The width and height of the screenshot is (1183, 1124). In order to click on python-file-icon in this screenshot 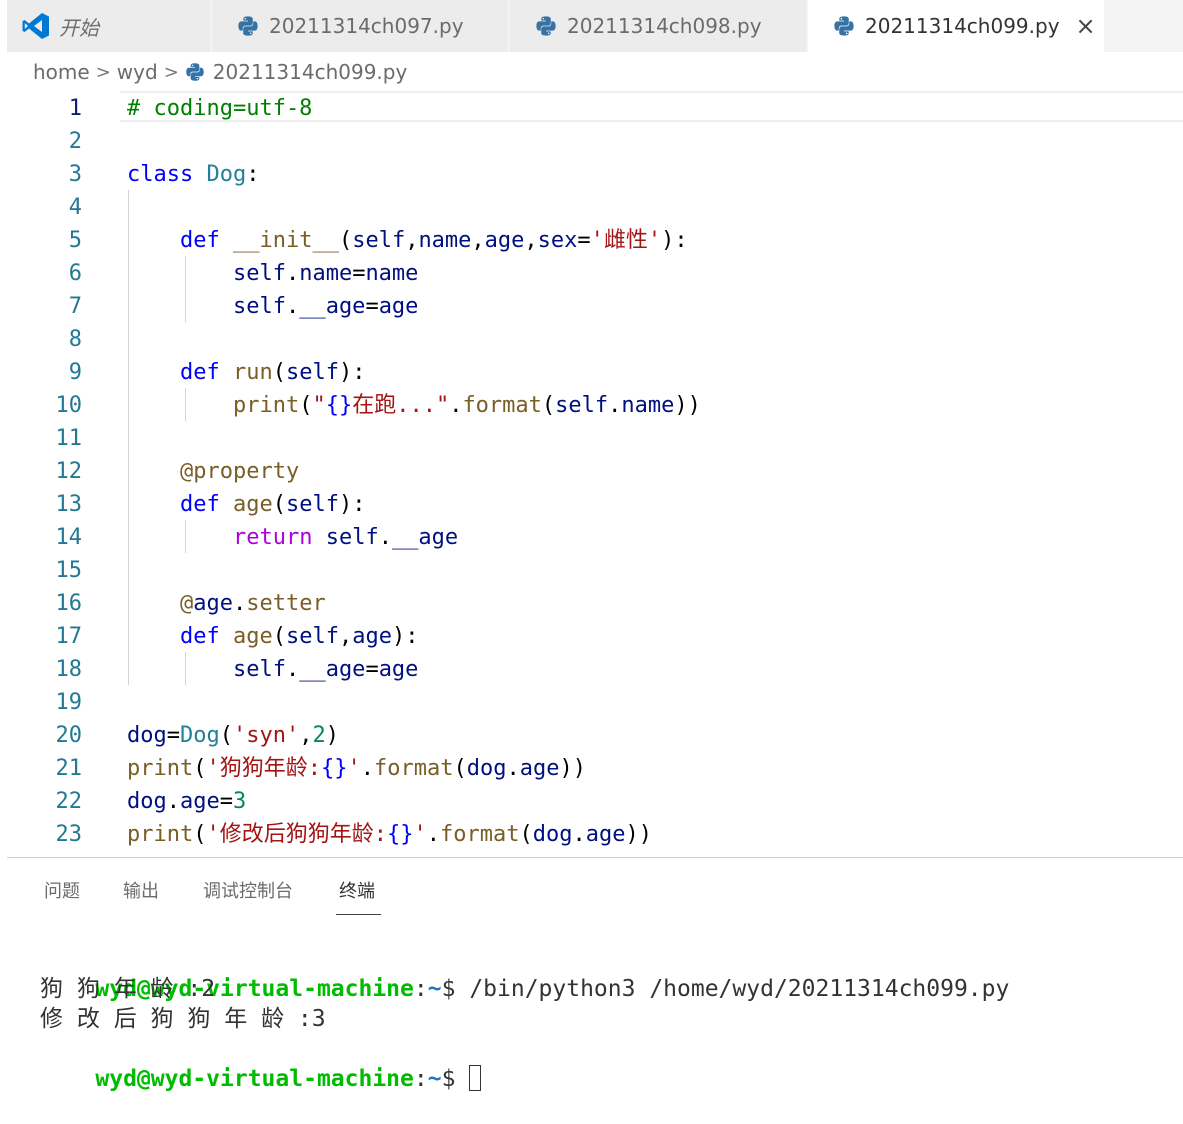, I will do `click(195, 72)`.